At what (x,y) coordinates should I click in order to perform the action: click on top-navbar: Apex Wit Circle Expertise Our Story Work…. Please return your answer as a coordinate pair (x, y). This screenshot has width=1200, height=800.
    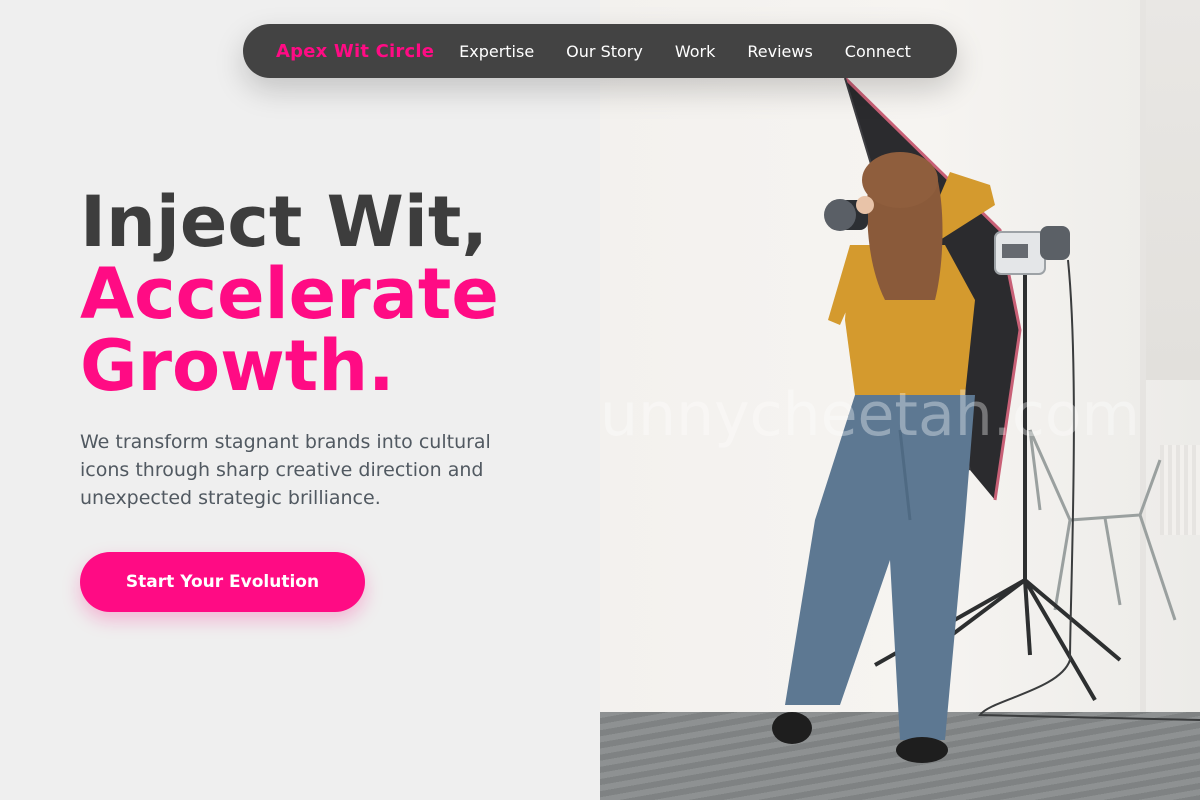
    Looking at the image, I should click on (600, 51).